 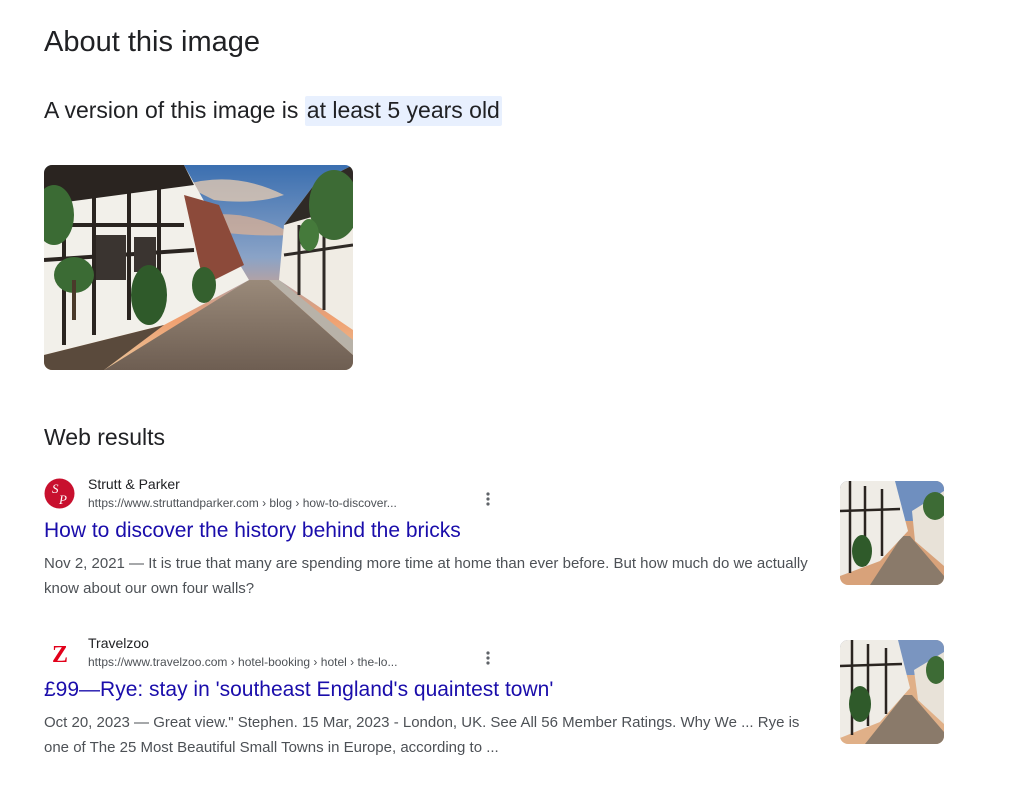 What do you see at coordinates (174, 110) in the screenshot?
I see `age-prefix-text: A version of this image is` at bounding box center [174, 110].